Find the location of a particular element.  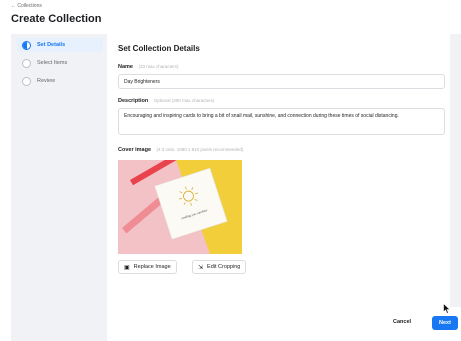

page-title: Create Collection is located at coordinates (56, 19).